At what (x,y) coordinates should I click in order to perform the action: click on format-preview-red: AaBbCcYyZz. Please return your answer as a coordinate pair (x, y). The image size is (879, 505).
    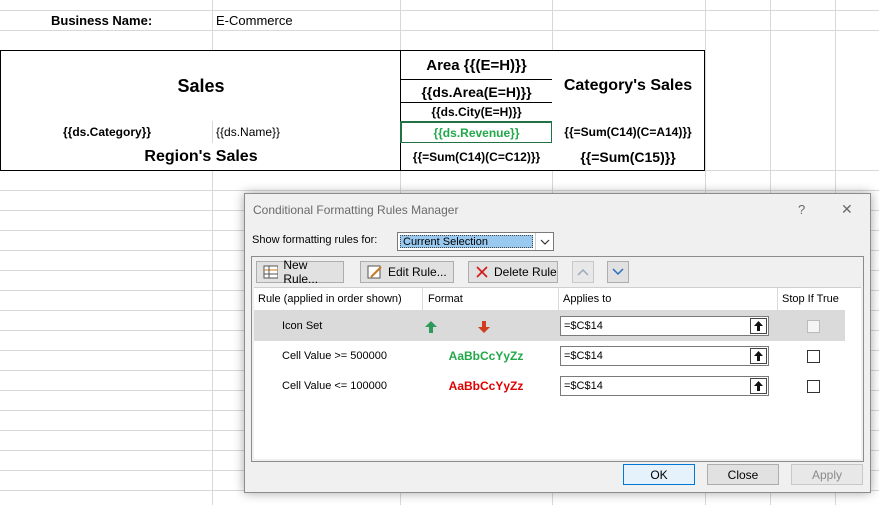
    Looking at the image, I should click on (486, 386).